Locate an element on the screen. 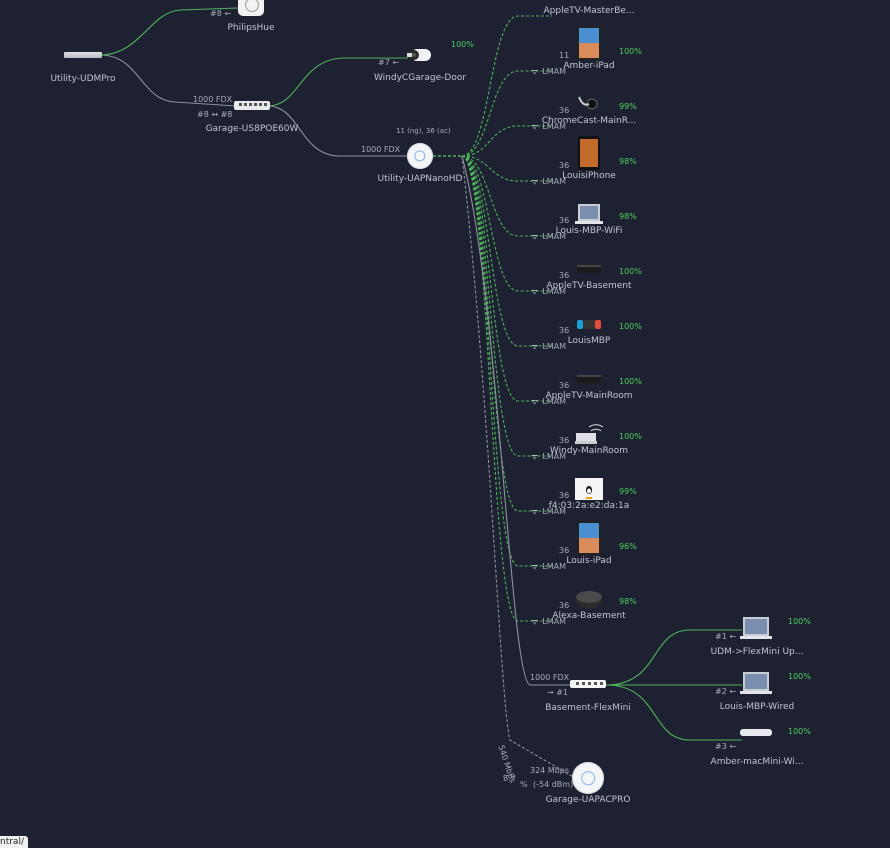 This screenshot has width=890, height=848. client-name: LouisiPhone is located at coordinates (589, 176).